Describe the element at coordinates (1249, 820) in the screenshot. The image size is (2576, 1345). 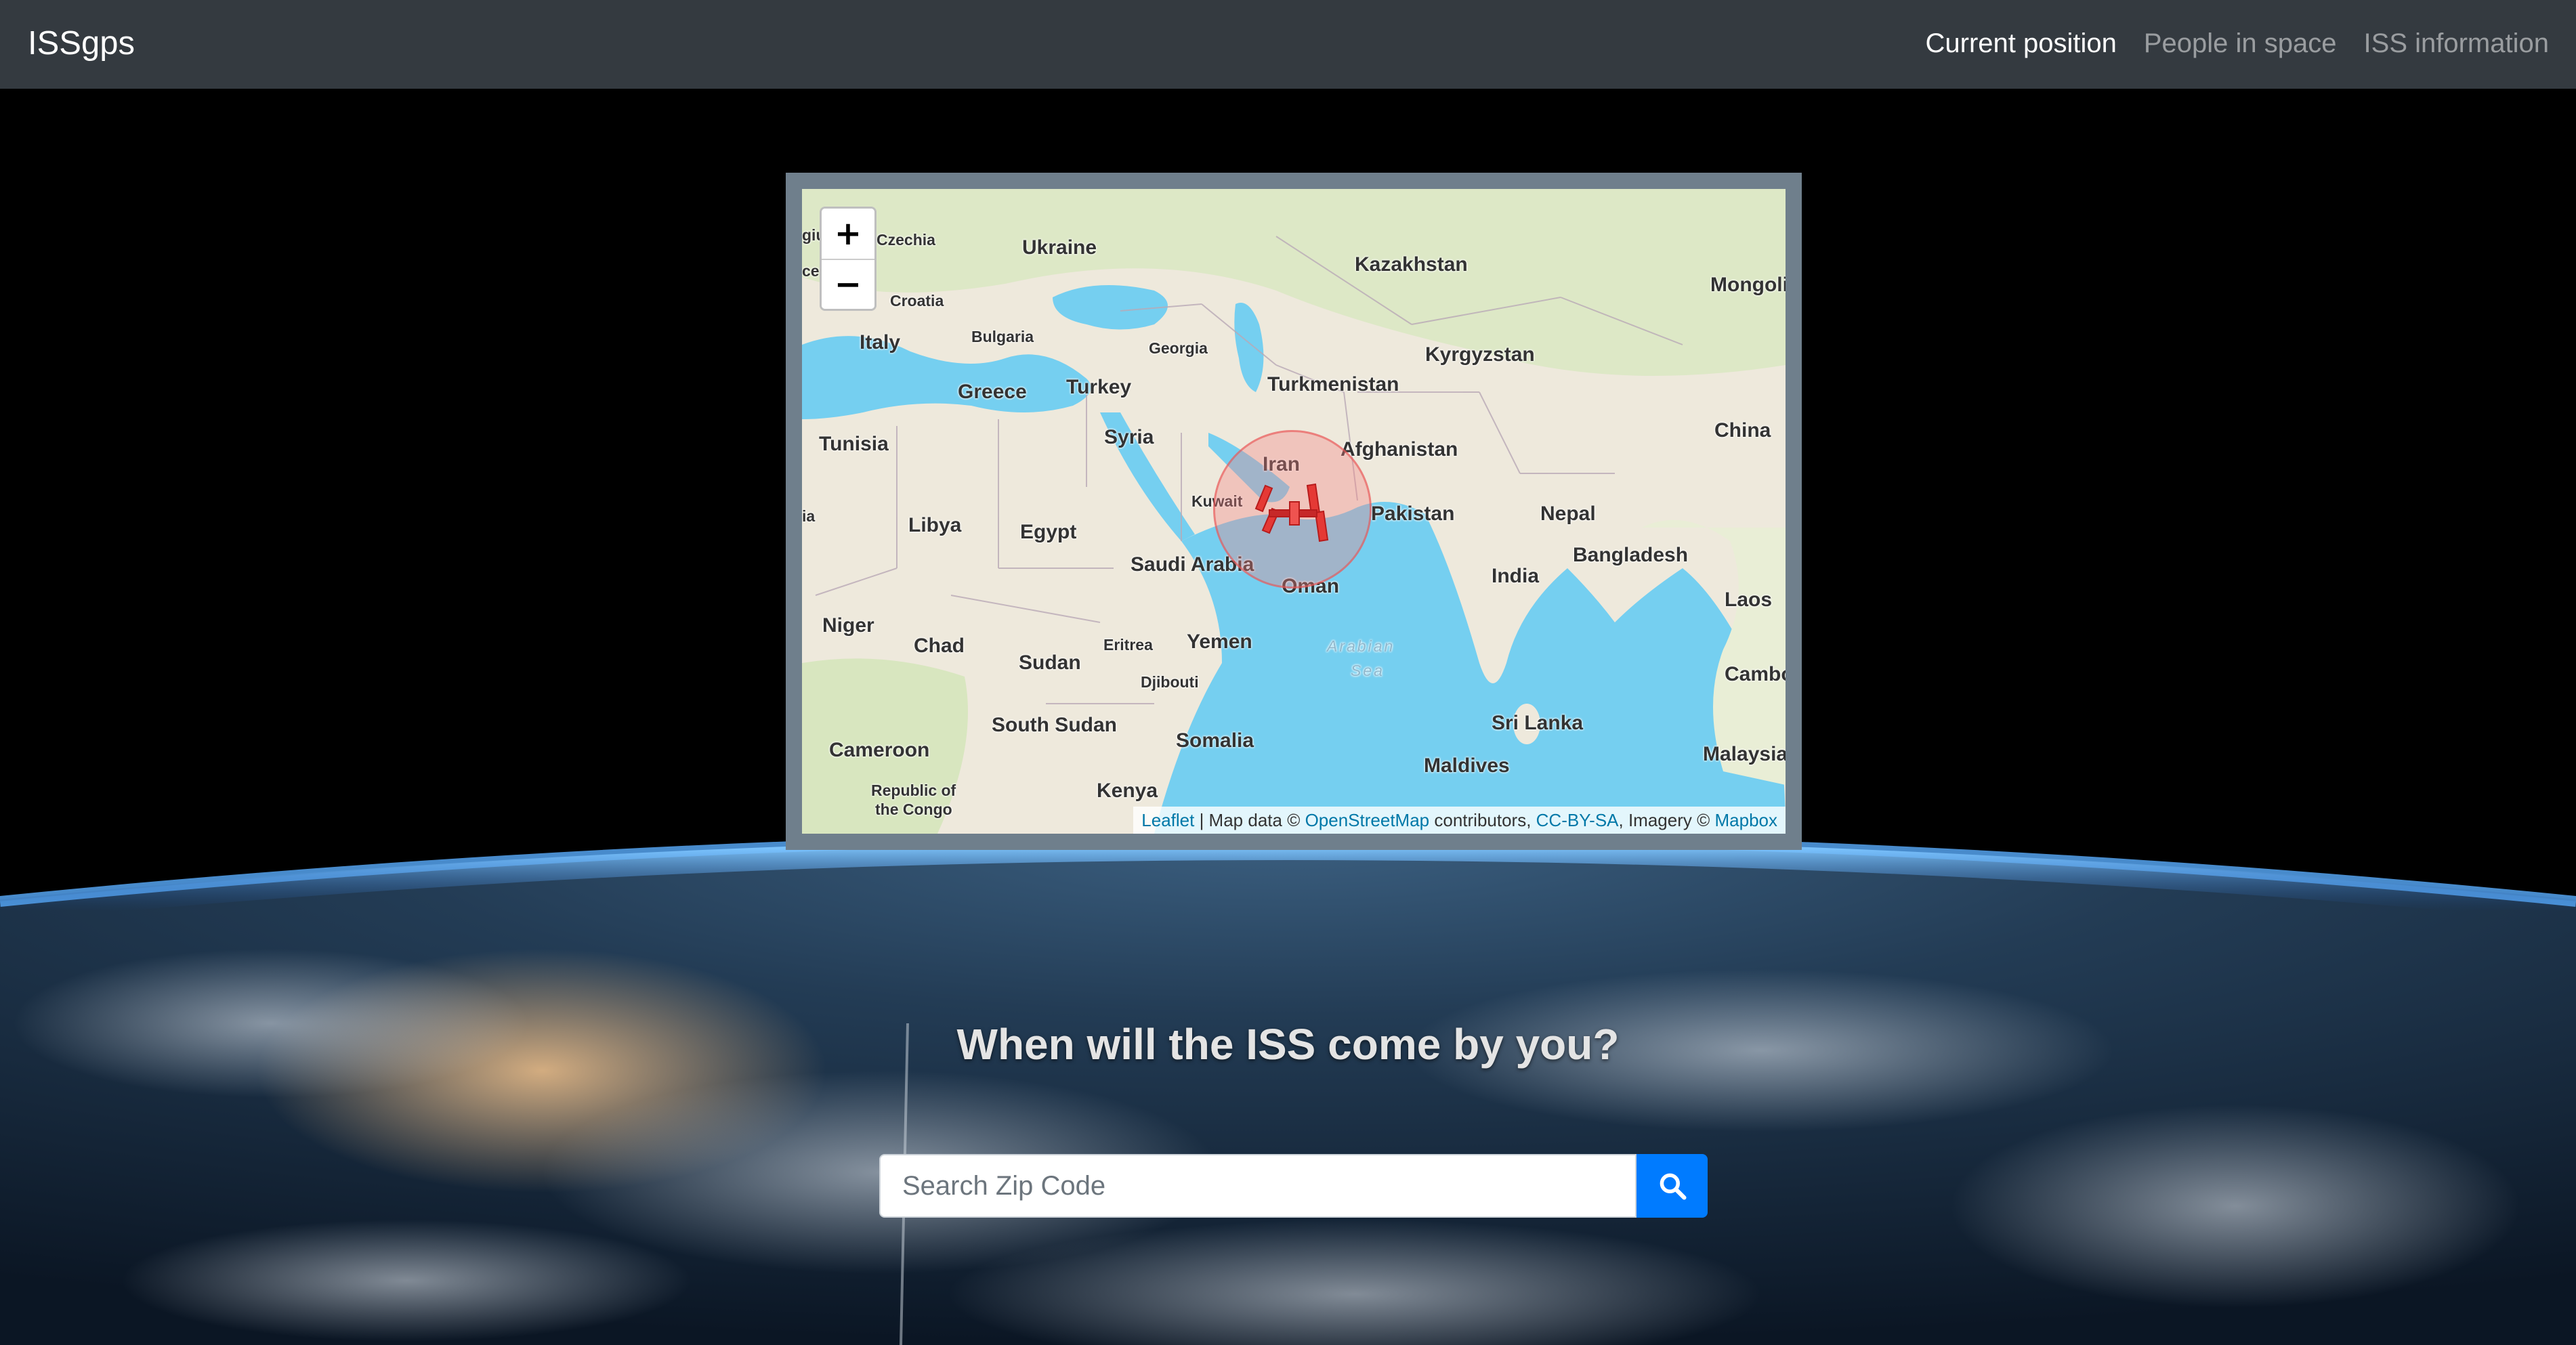
I see `attribution-sep-1: | Map data ©` at that location.